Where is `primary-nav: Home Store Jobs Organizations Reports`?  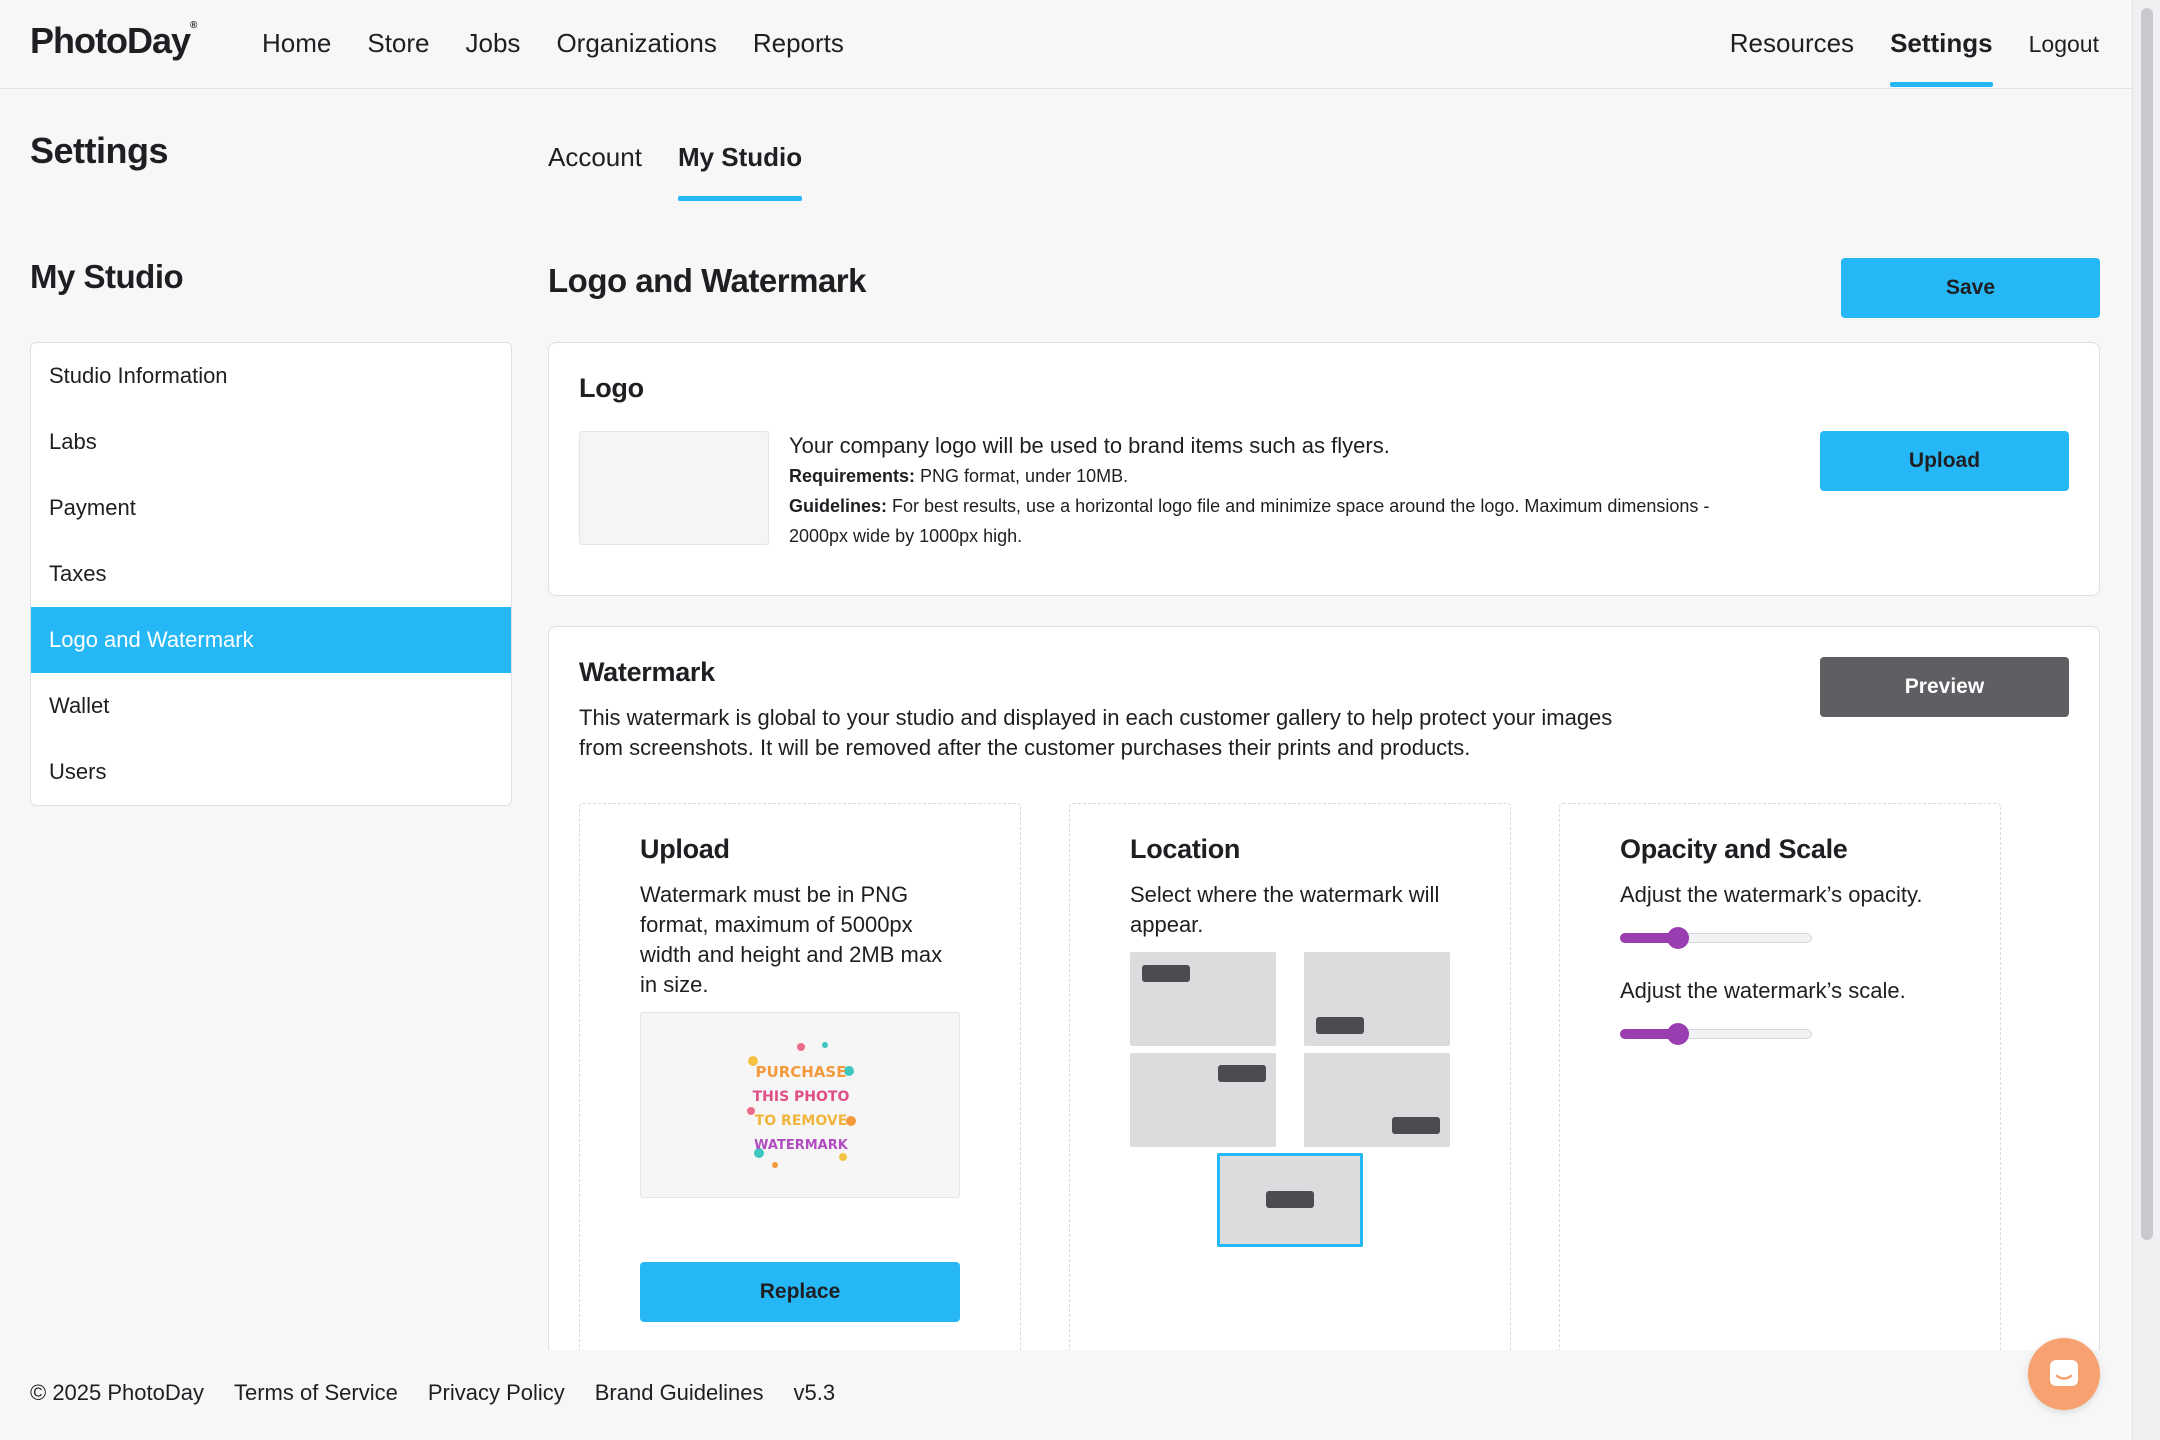
primary-nav: Home Store Jobs Organizations Reports is located at coordinates (553, 43).